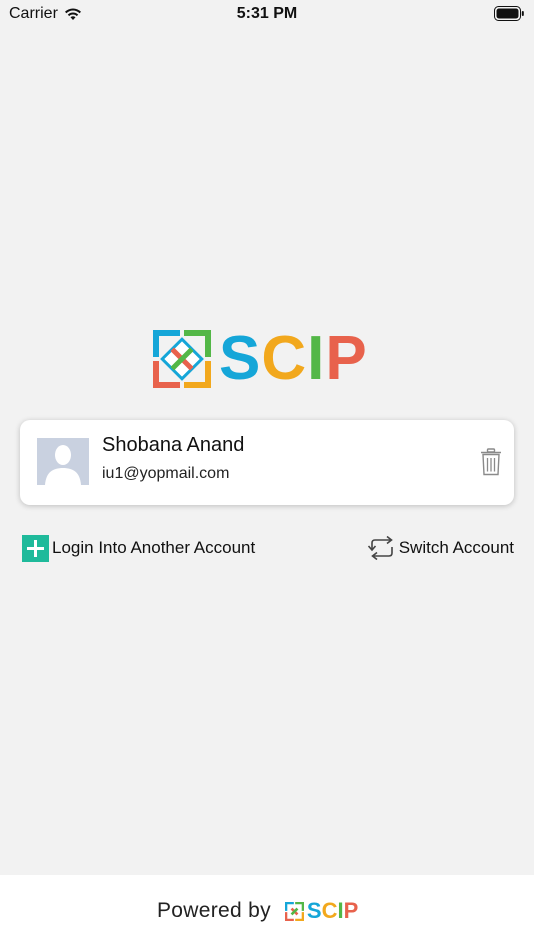 The image size is (534, 950). I want to click on trash-icon, so click(491, 462).